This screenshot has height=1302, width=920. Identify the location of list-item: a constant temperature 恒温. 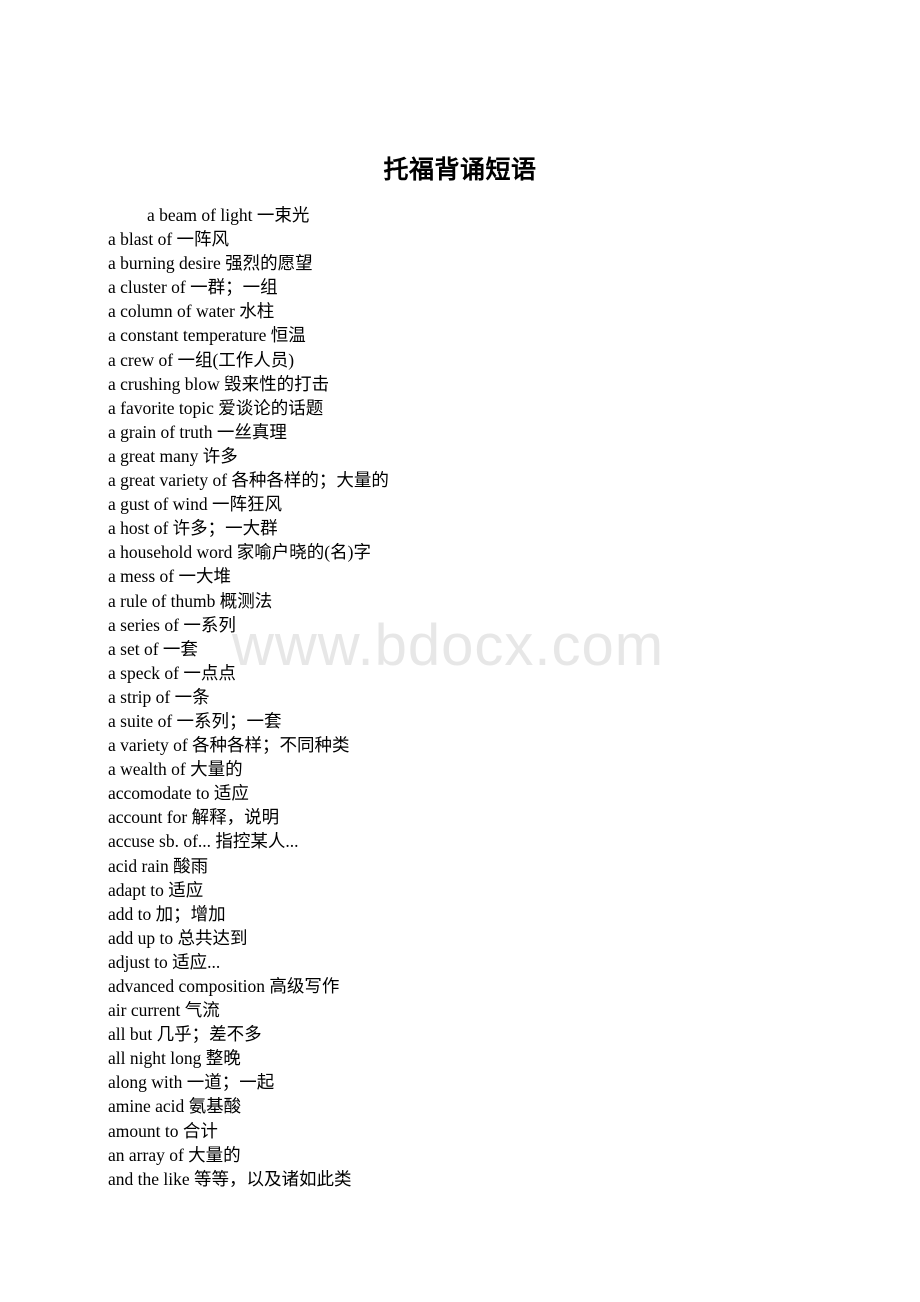
(207, 335).